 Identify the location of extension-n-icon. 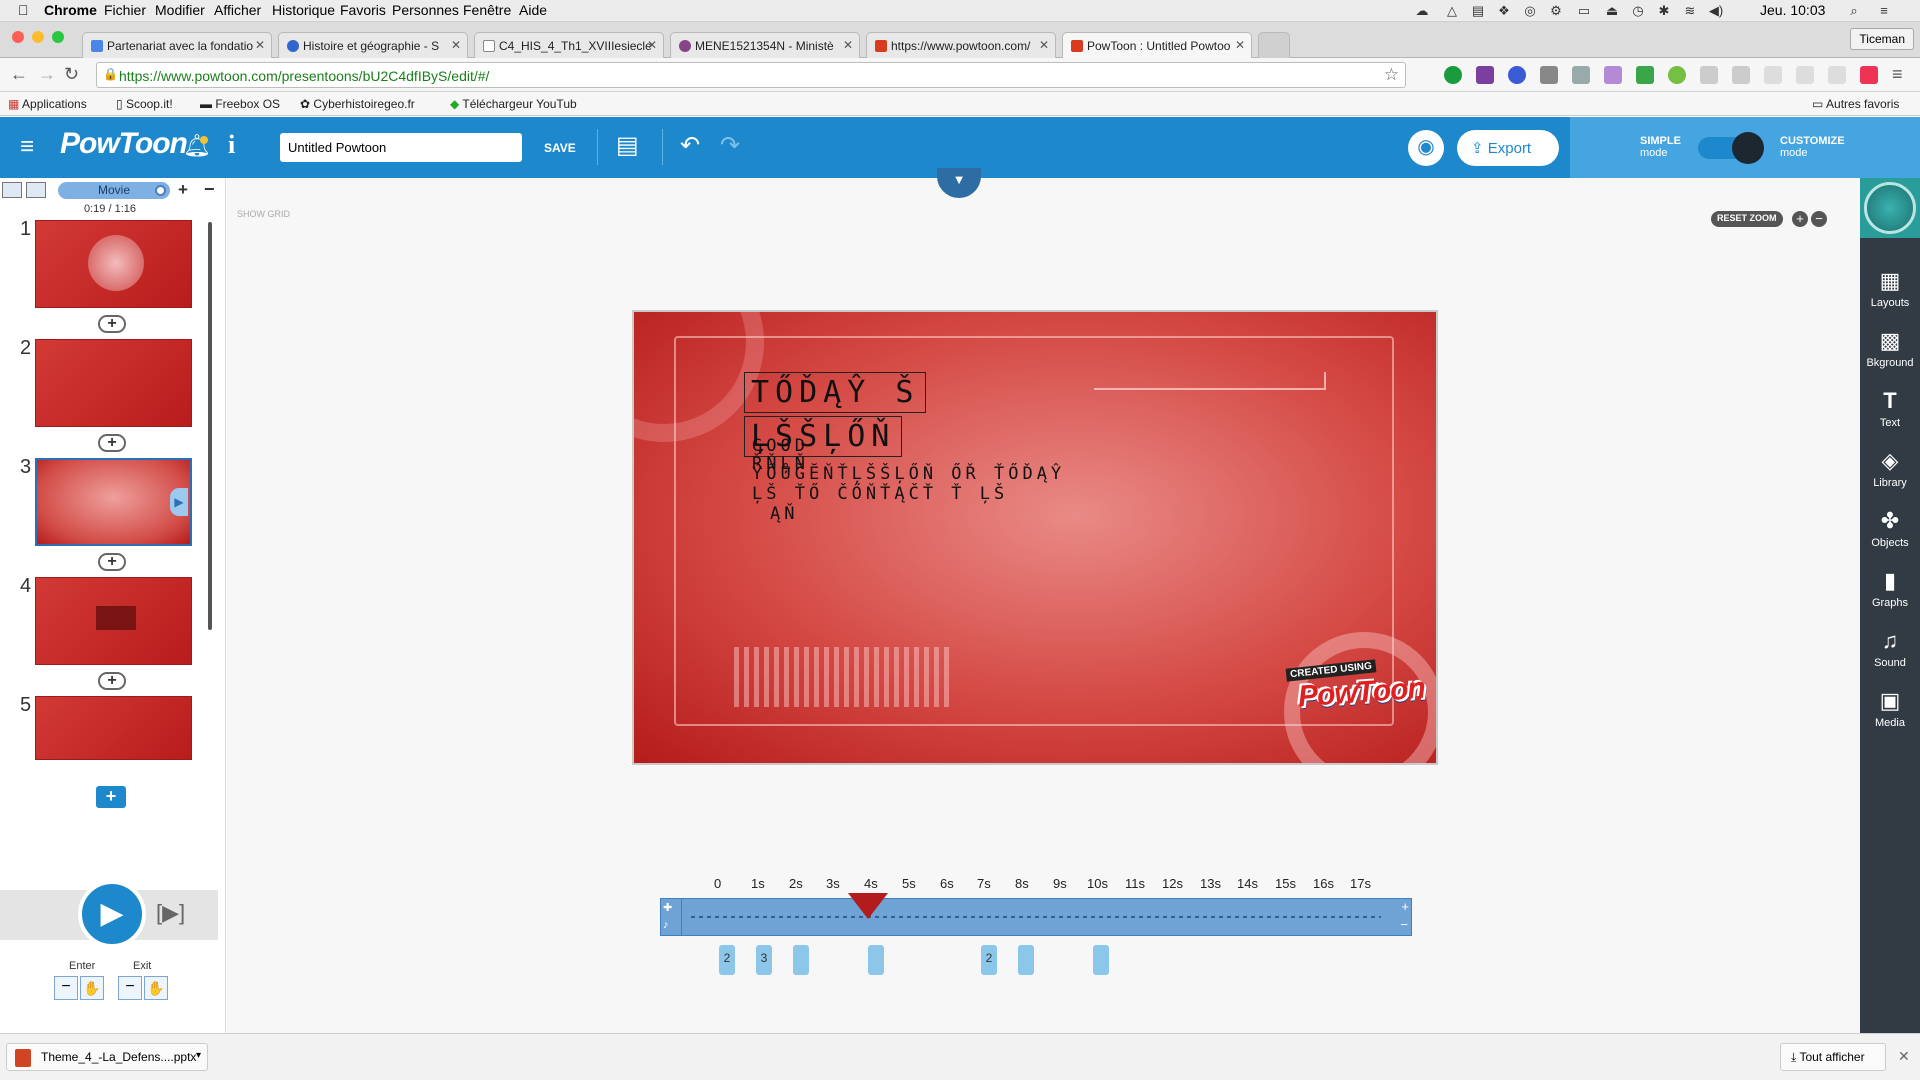
(1773, 75).